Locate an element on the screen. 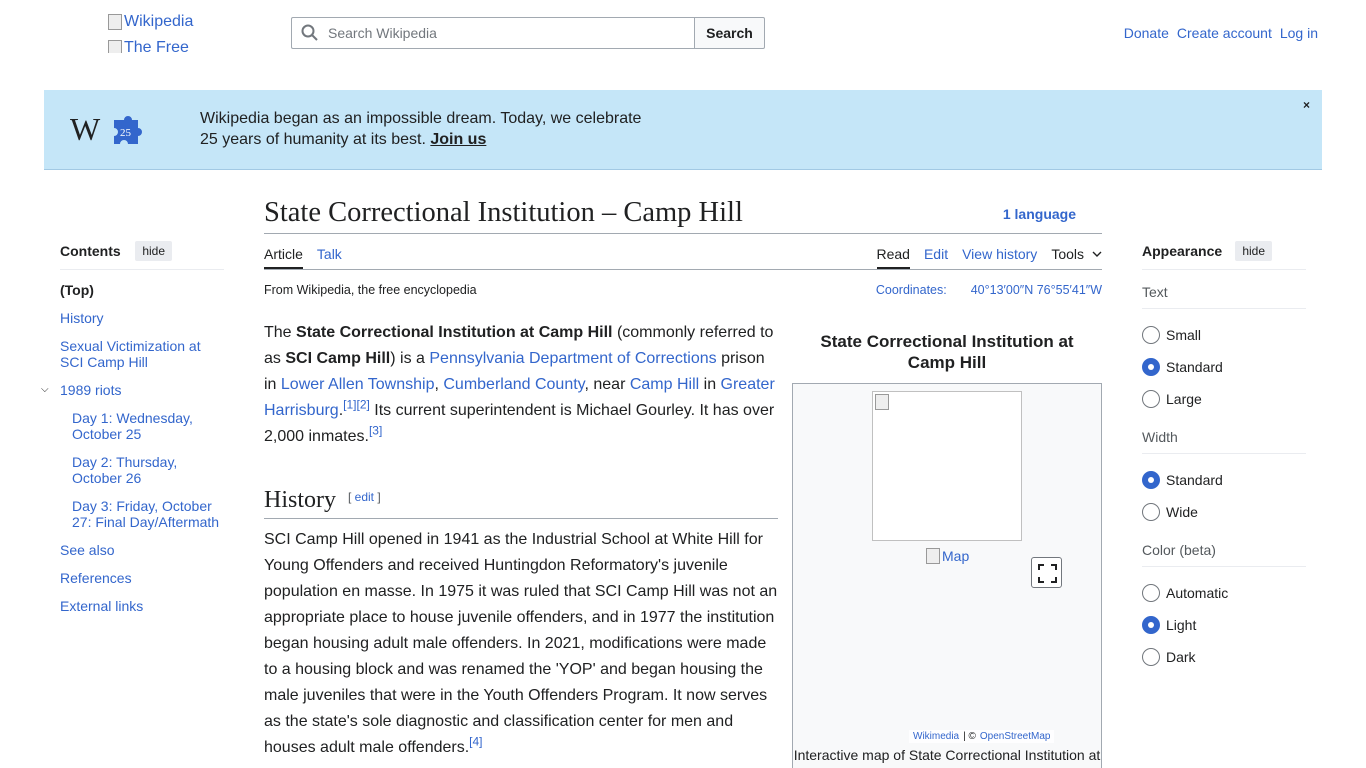 Image resolution: width=1366 pixels, height=768 pixels. toc-item-sexual-victimization: Sexual Victimization at SCI Camp Hill is located at coordinates (142, 354).